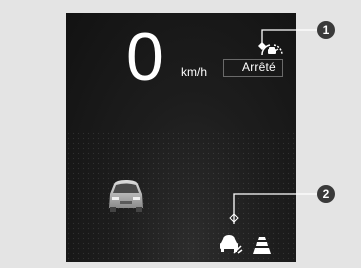 This screenshot has width=361, height=268. Describe the element at coordinates (231, 244) in the screenshot. I see `following-distance-car-icon` at that location.